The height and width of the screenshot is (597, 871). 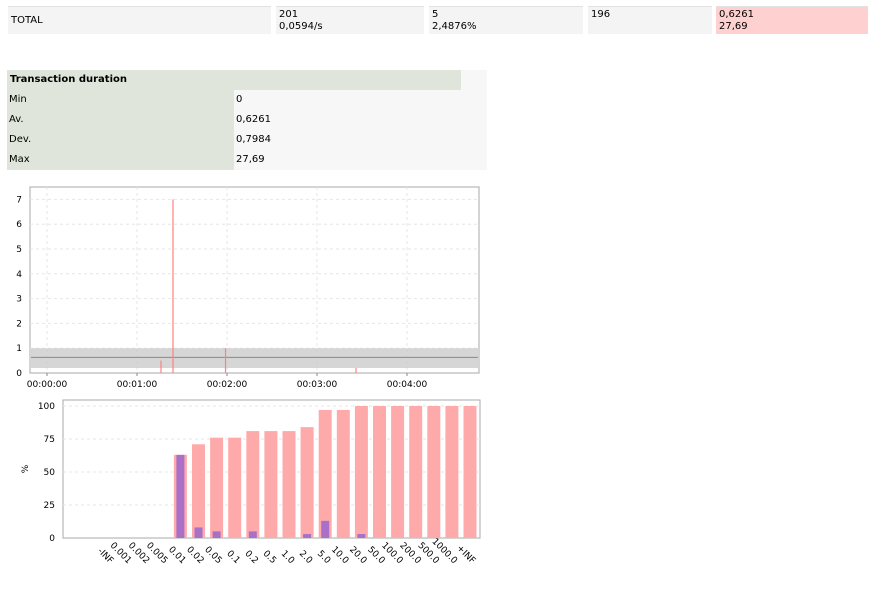 What do you see at coordinates (49, 506) in the screenshot?
I see `y-tick-label: 25` at bounding box center [49, 506].